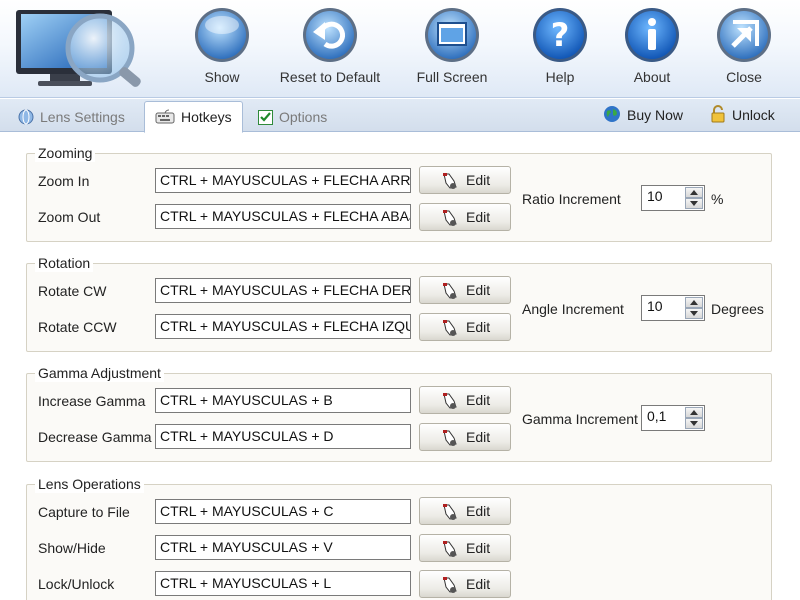  Describe the element at coordinates (95, 437) in the screenshot. I see `decrease-gamma-label: Decrease Gamma` at that location.